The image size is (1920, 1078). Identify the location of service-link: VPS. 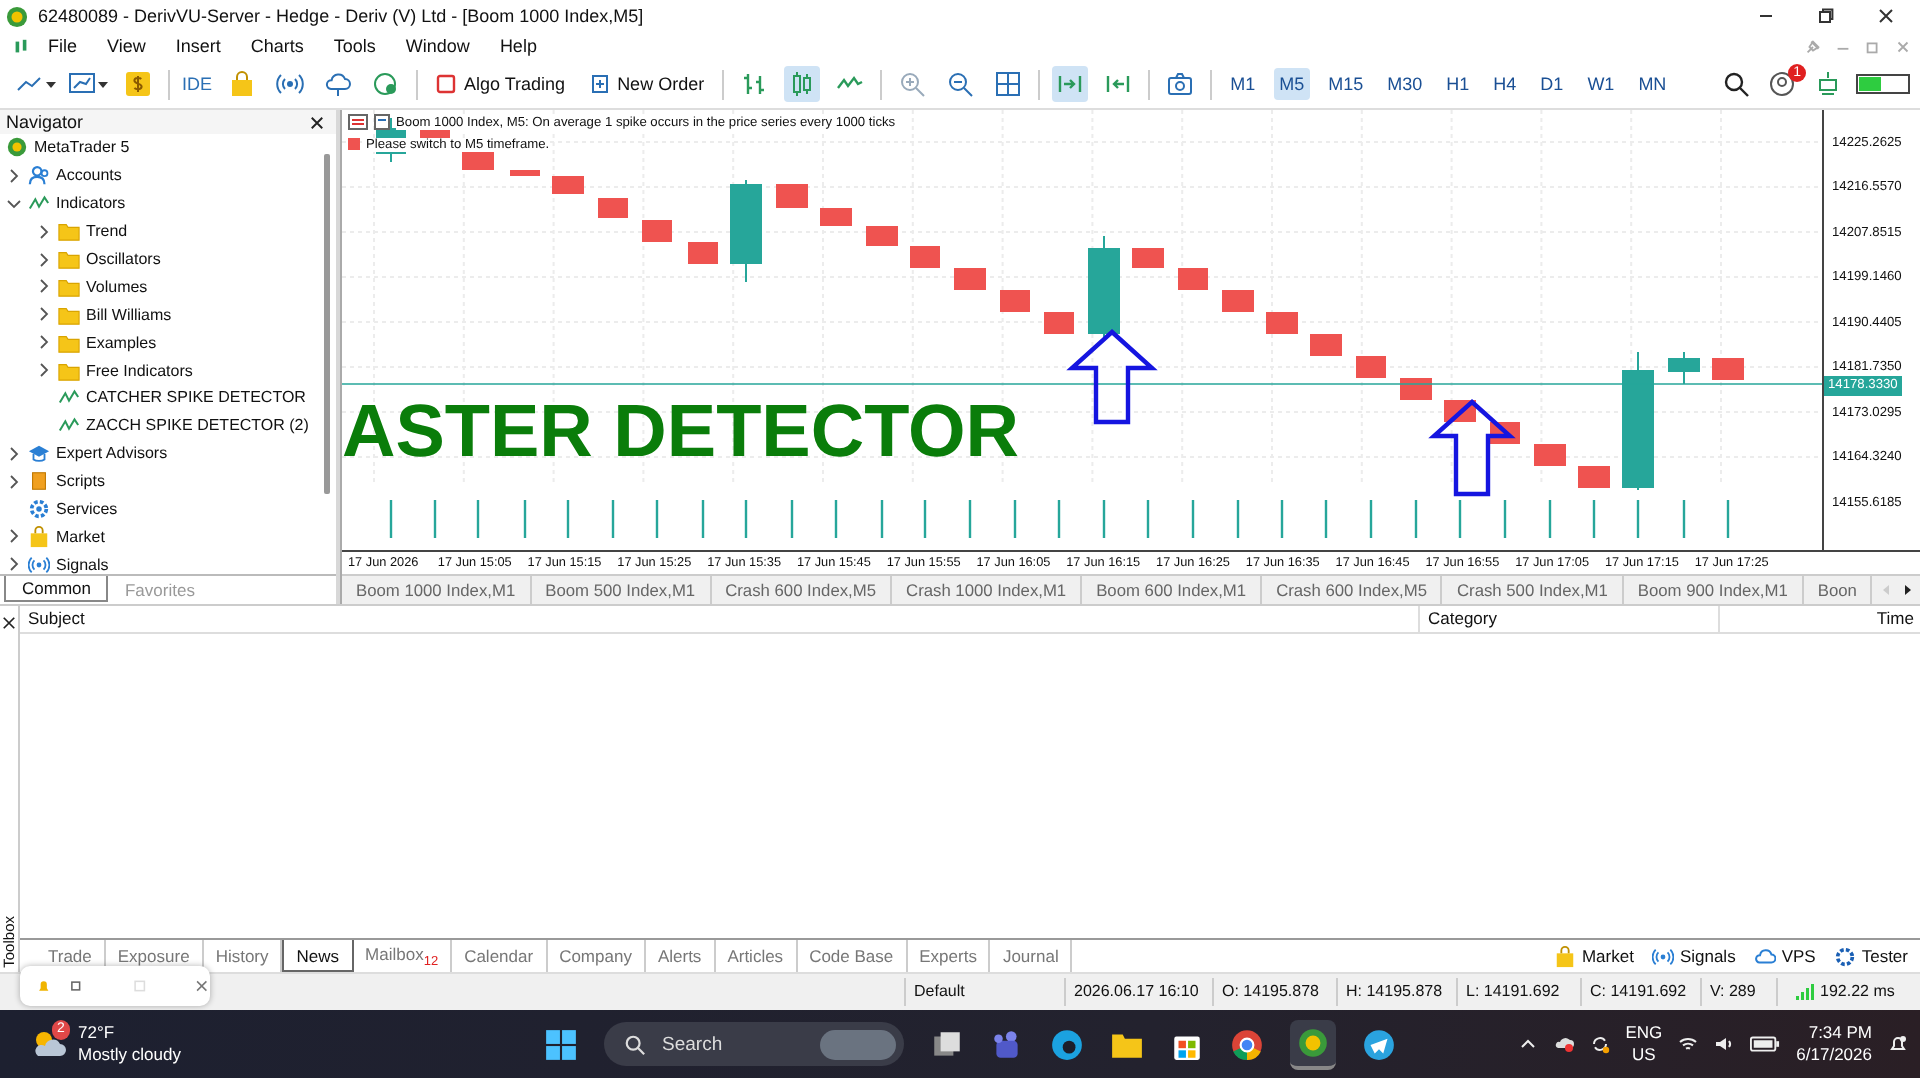
(1784, 956).